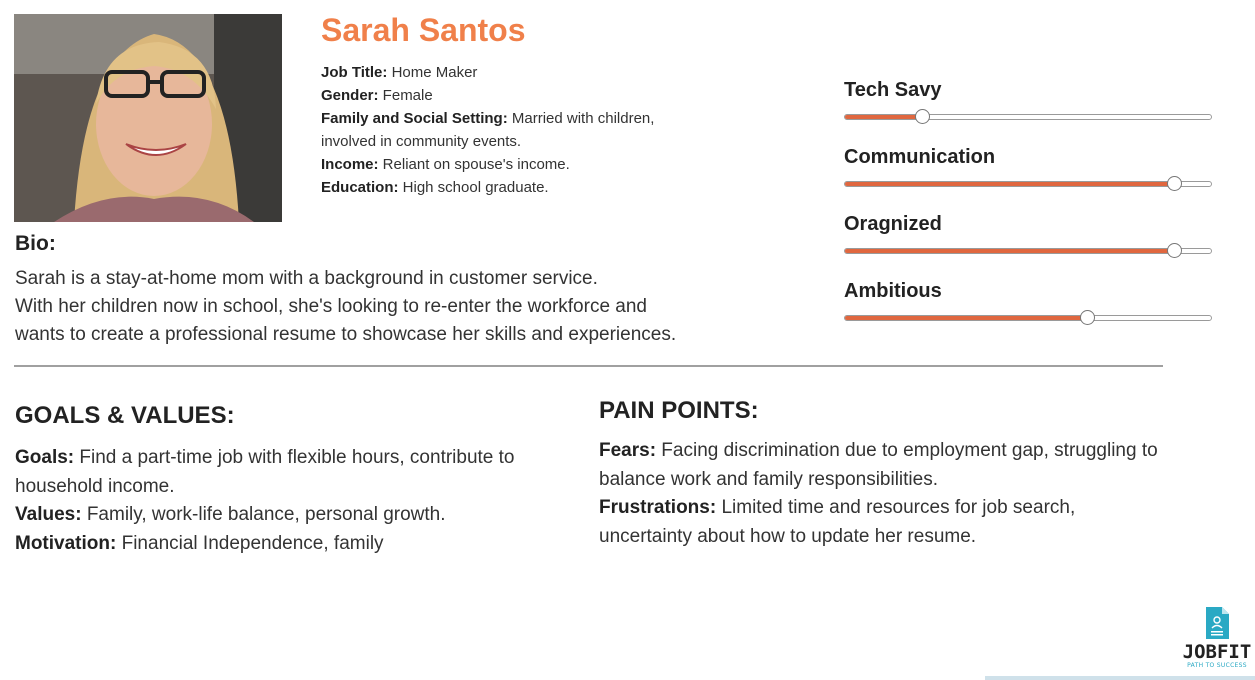  What do you see at coordinates (628, 450) in the screenshot?
I see `fears-label: Fears:` at bounding box center [628, 450].